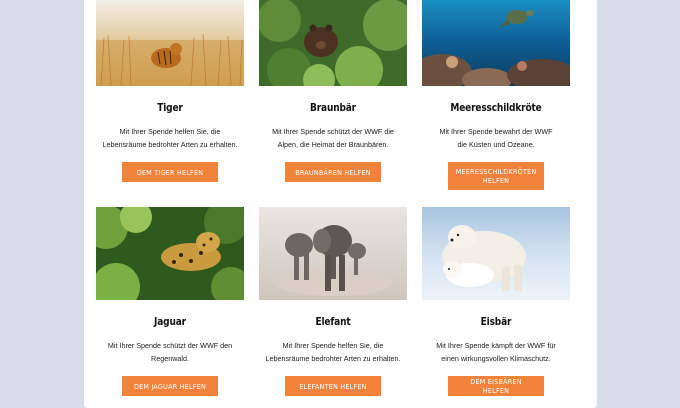 This screenshot has width=680, height=408. What do you see at coordinates (333, 321) in the screenshot?
I see `card-title: Elefant` at bounding box center [333, 321].